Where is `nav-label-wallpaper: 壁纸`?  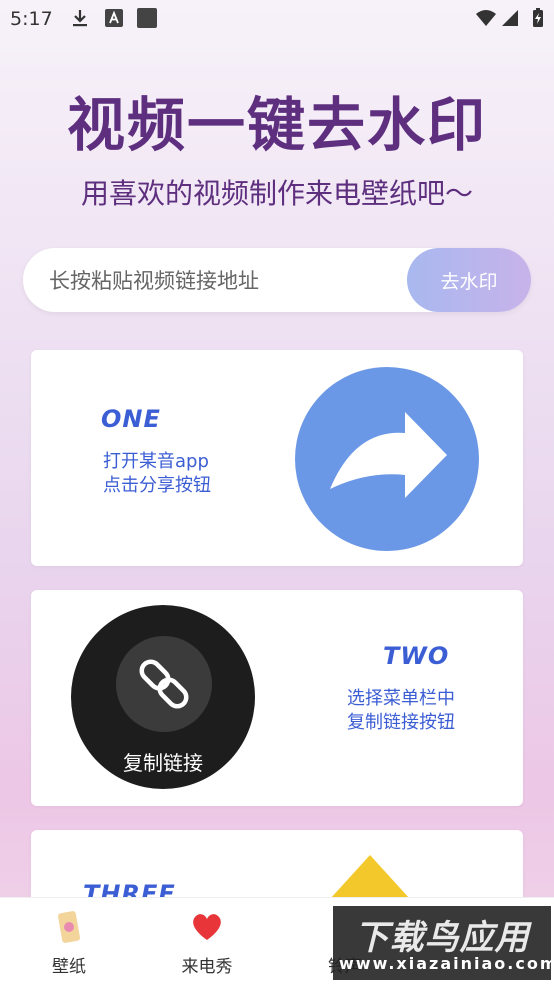 nav-label-wallpaper: 壁纸 is located at coordinates (69, 967).